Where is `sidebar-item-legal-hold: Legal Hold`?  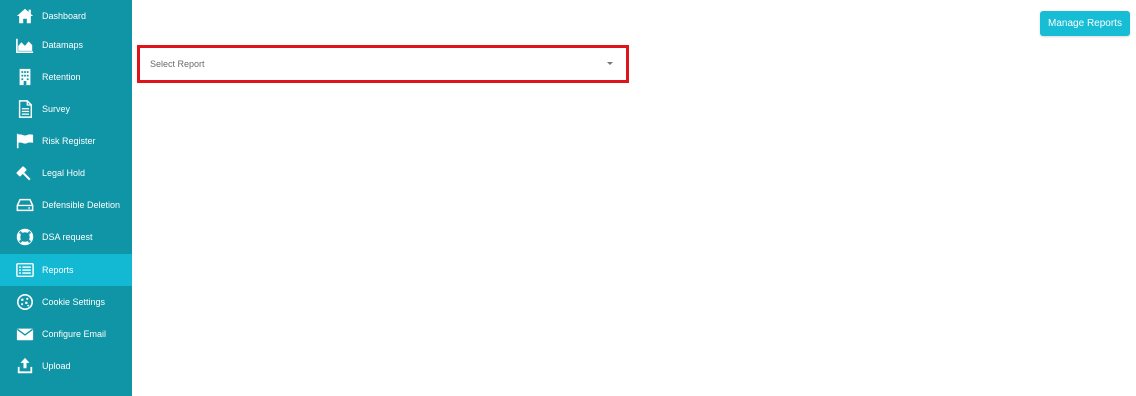
sidebar-item-legal-hold: Legal Hold is located at coordinates (66, 173).